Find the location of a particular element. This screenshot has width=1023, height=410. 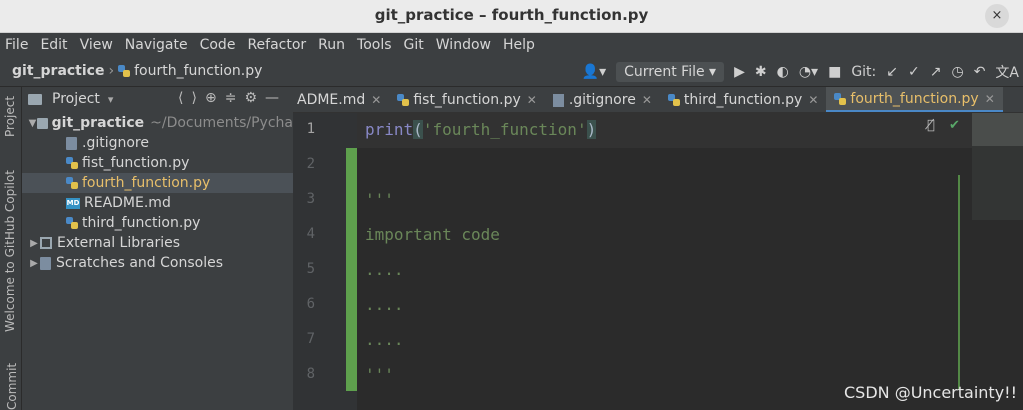

menu-help: Help is located at coordinates (519, 45).